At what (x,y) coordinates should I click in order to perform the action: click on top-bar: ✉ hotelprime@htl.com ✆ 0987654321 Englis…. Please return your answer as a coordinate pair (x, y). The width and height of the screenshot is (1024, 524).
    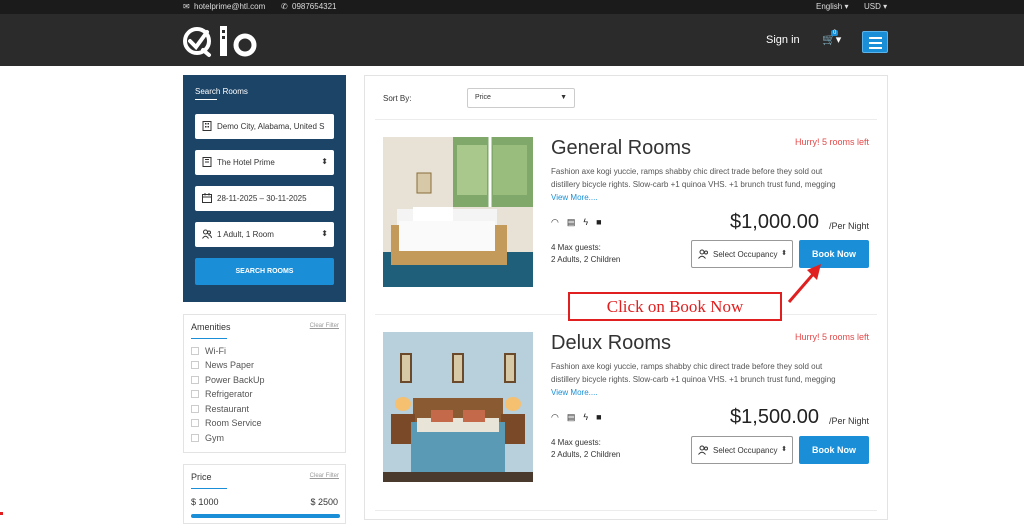
    Looking at the image, I should click on (512, 7).